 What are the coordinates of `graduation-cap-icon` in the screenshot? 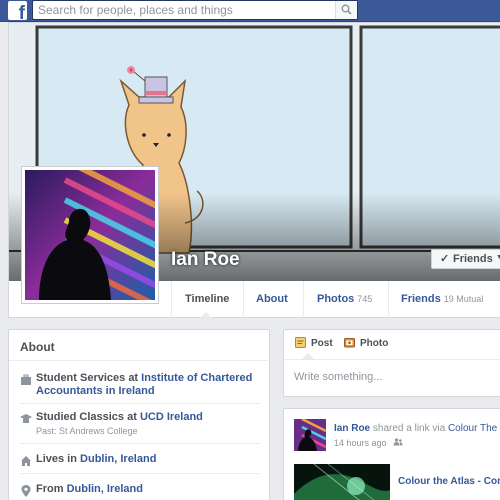 It's located at (26, 418).